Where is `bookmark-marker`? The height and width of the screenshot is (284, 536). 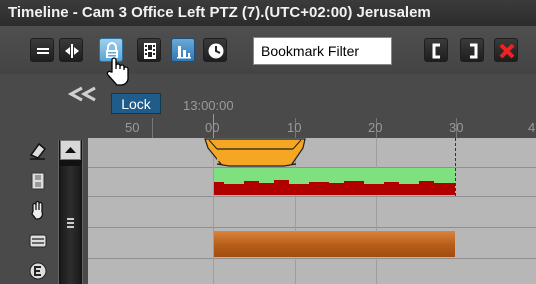 bookmark-marker is located at coordinates (255, 153).